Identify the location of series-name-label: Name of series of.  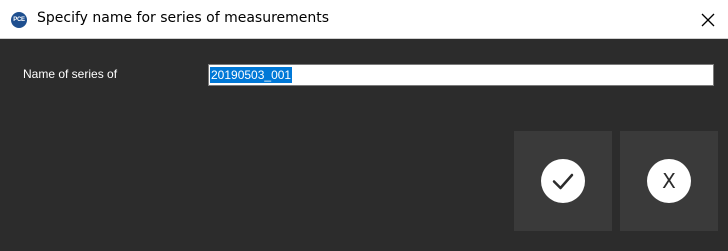
(70, 74).